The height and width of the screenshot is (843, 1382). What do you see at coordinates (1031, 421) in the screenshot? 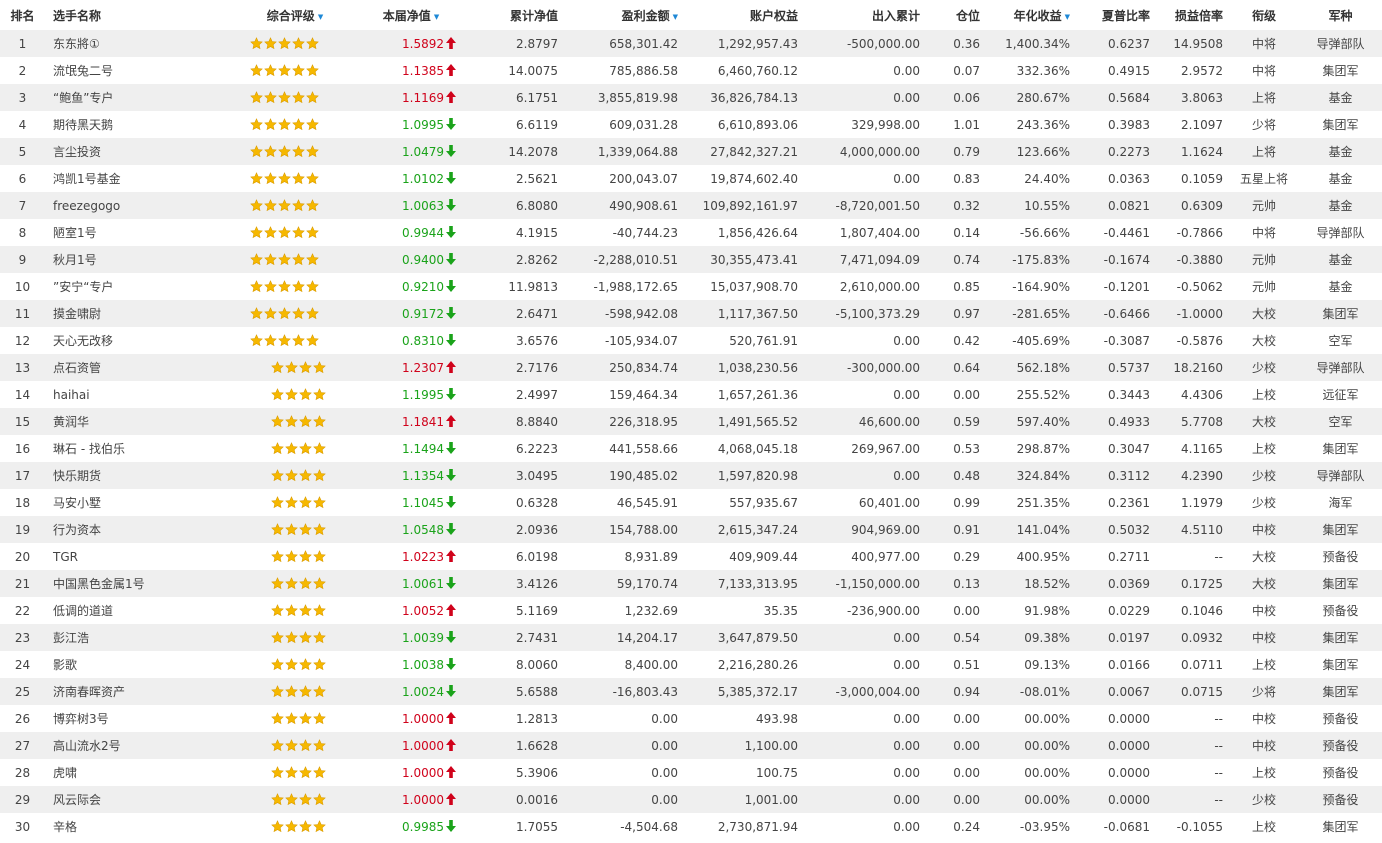
I see `annual-cell: 597.40%` at bounding box center [1031, 421].